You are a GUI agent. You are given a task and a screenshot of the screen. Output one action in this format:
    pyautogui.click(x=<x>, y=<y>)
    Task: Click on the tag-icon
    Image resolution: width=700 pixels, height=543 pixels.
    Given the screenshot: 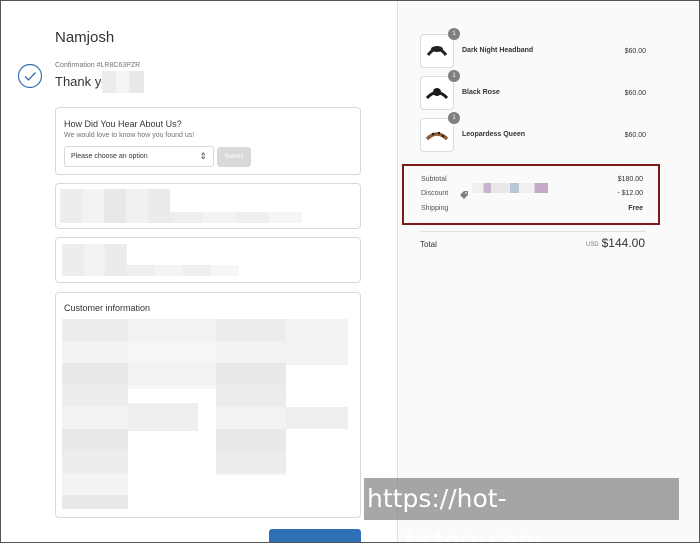 What is the action you would take?
    pyautogui.click(x=464, y=195)
    